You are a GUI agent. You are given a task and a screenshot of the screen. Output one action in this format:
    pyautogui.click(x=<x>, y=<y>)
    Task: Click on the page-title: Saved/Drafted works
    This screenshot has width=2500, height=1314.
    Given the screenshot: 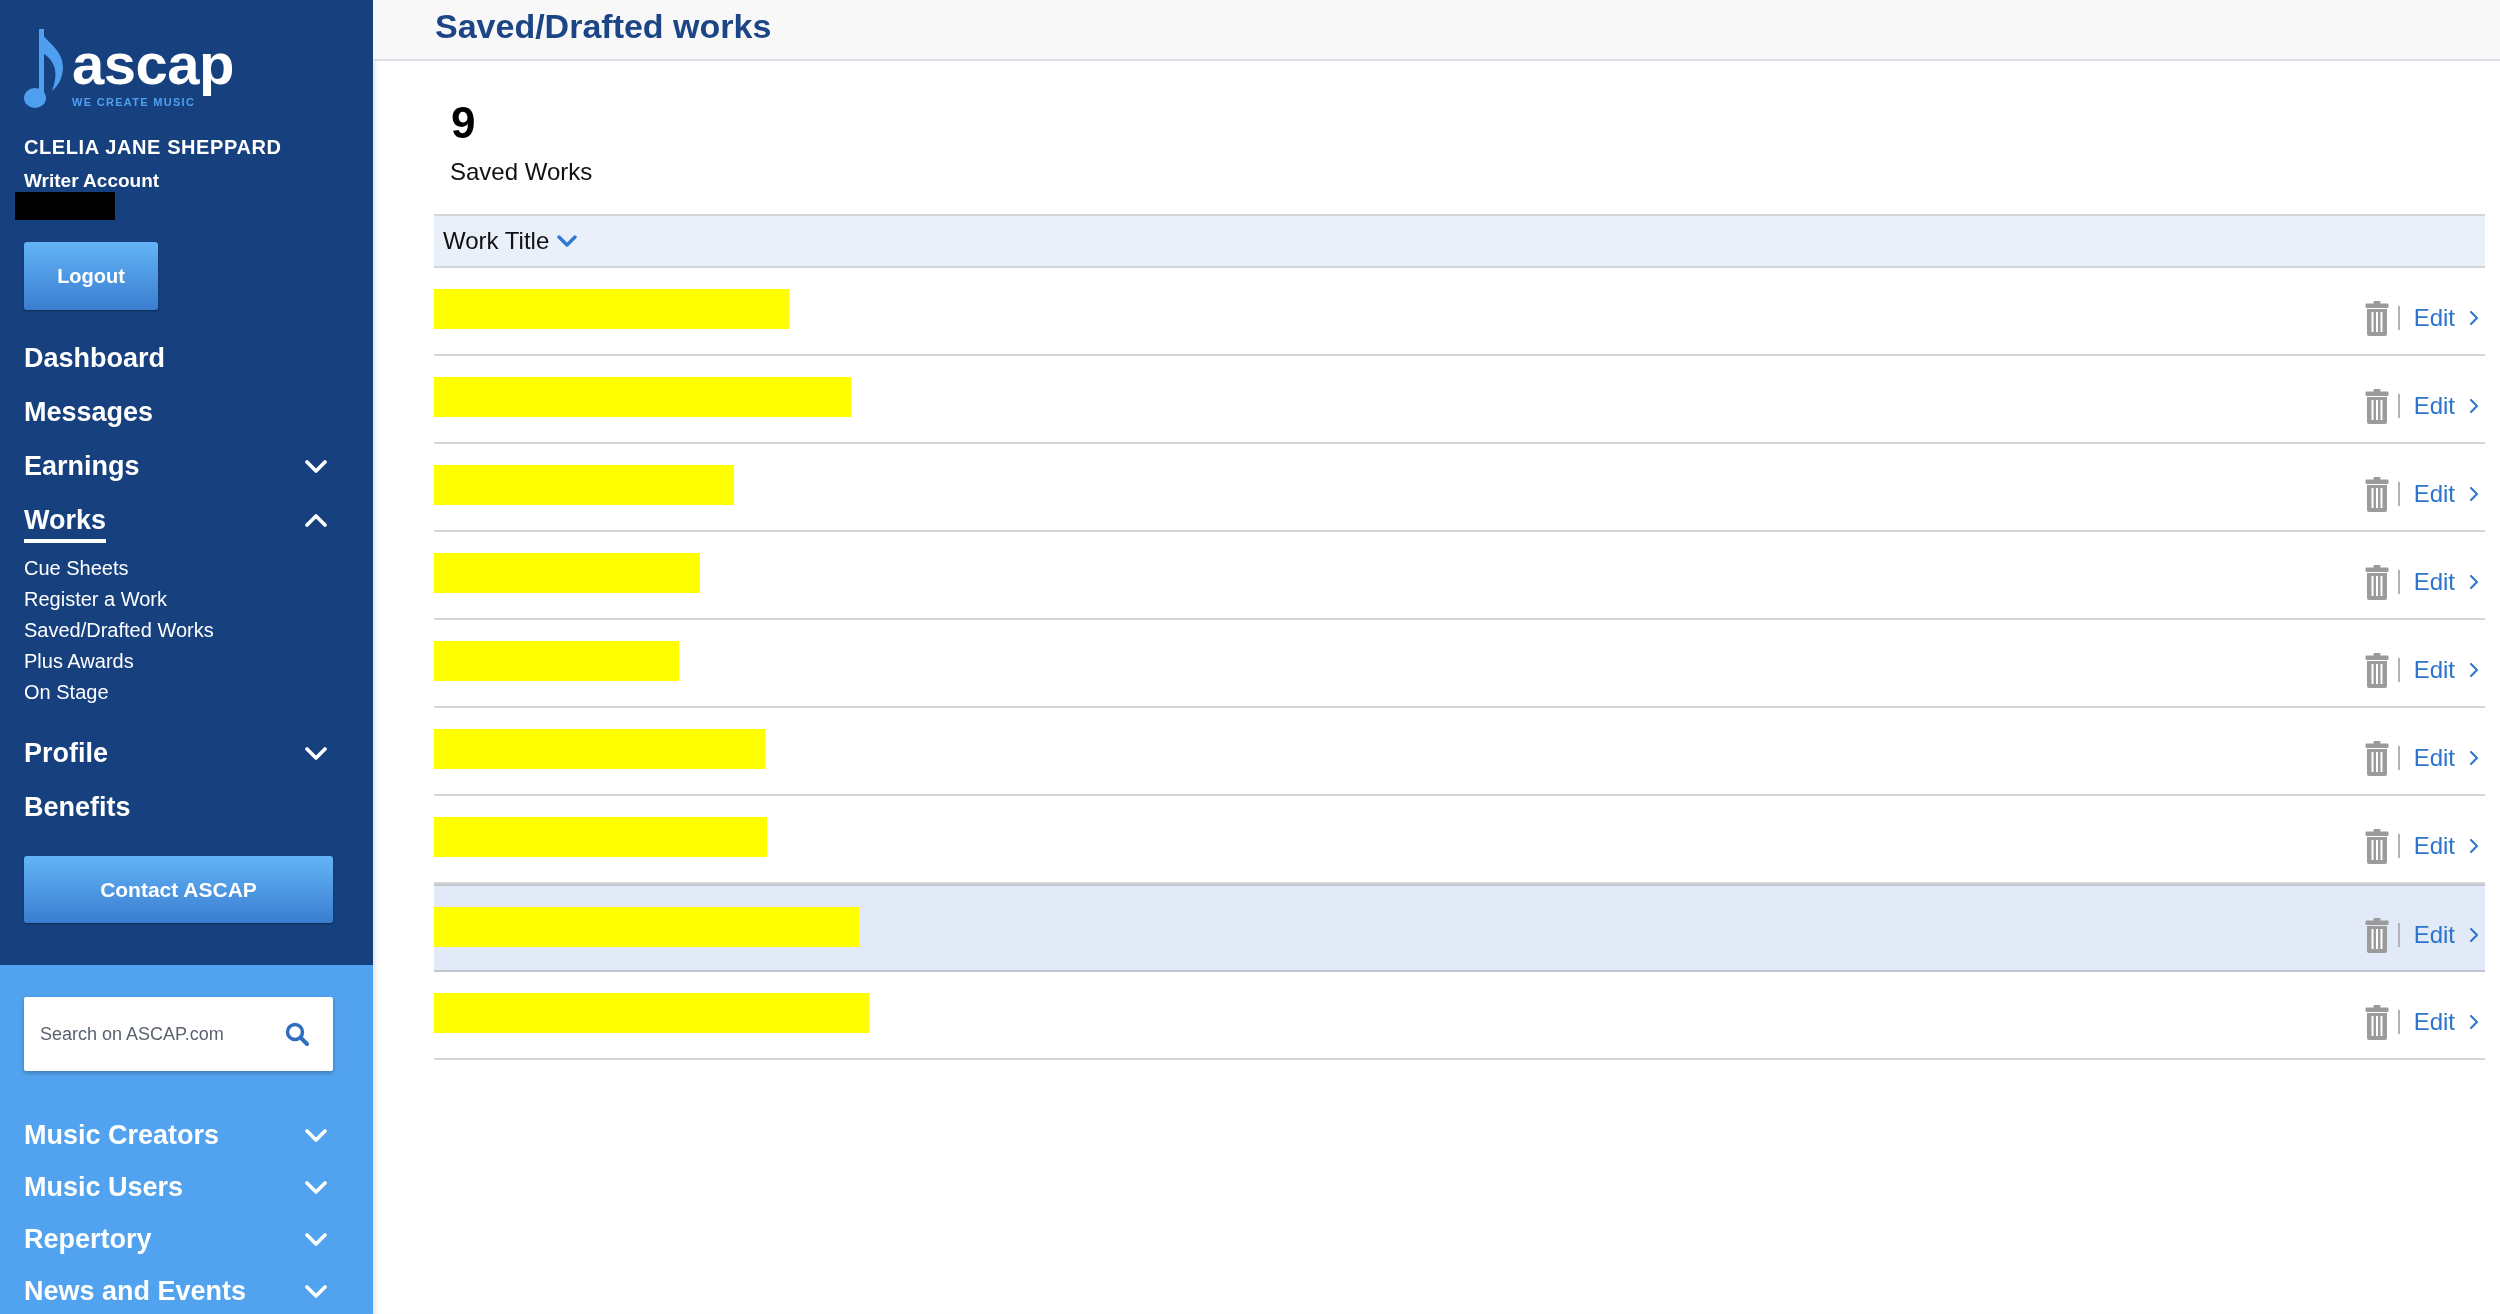 What is the action you would take?
    pyautogui.click(x=603, y=26)
    